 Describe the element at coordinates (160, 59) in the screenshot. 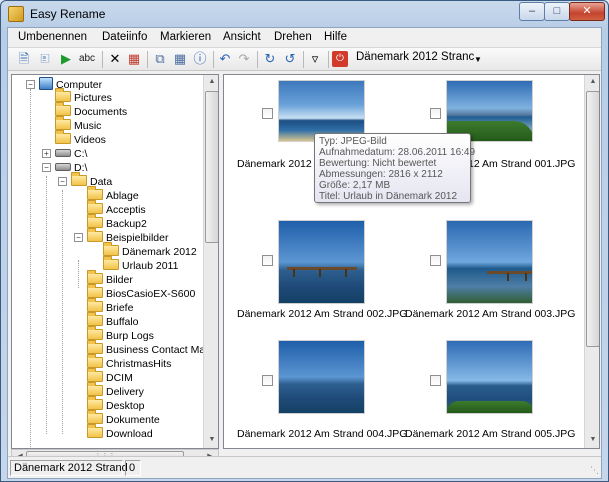

I see `copy-icon: ⧉` at that location.